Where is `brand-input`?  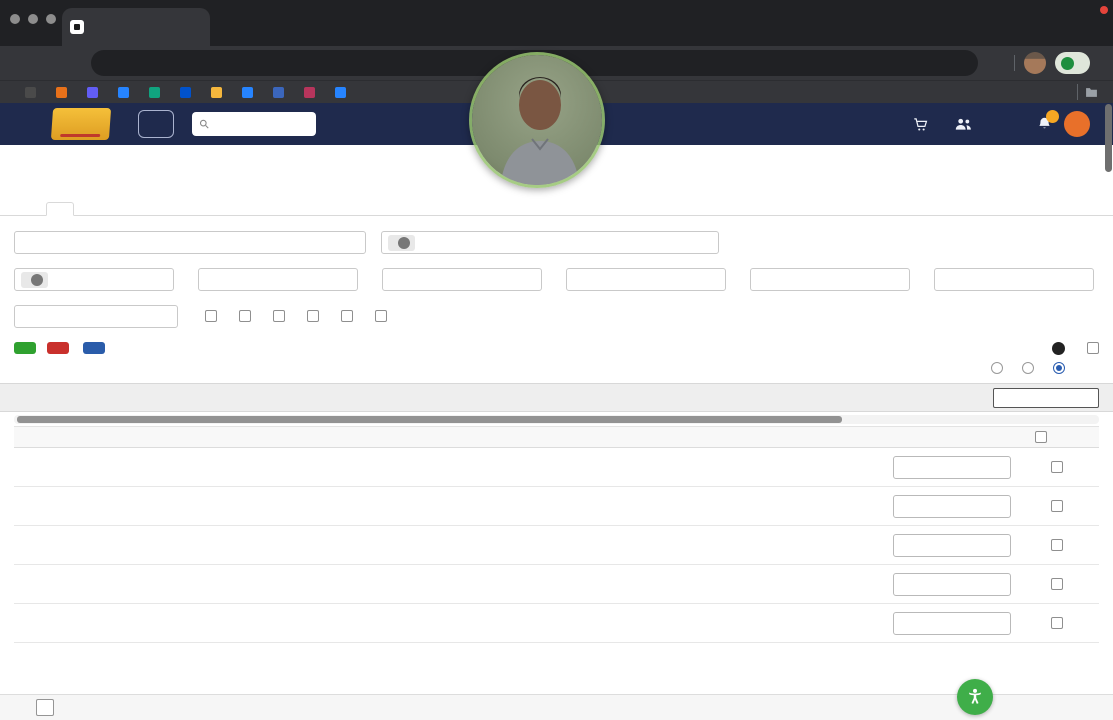 brand-input is located at coordinates (278, 279).